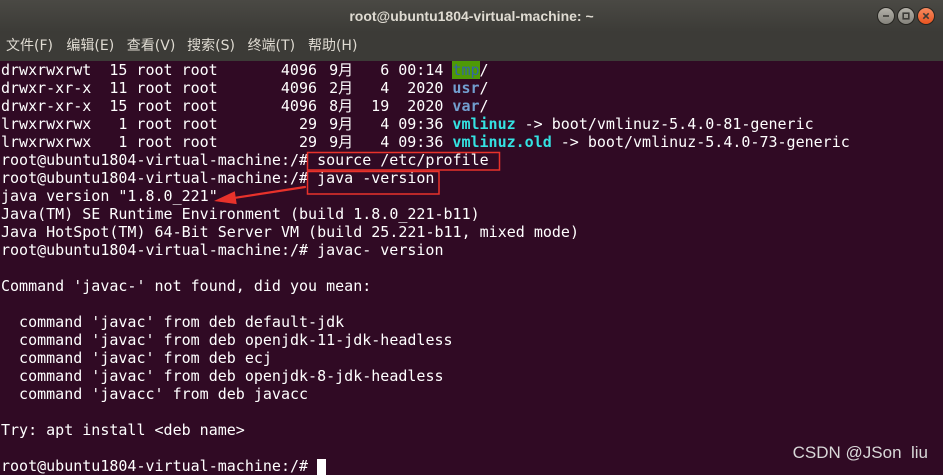  Describe the element at coordinates (860, 452) in the screenshot. I see `watermark: CSDN @JSon liu` at that location.